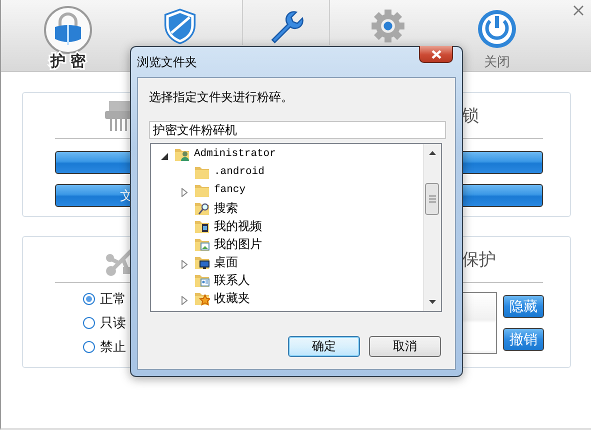 This screenshot has height=430, width=591. Describe the element at coordinates (287, 172) in the screenshot. I see `tree-item: .android` at that location.